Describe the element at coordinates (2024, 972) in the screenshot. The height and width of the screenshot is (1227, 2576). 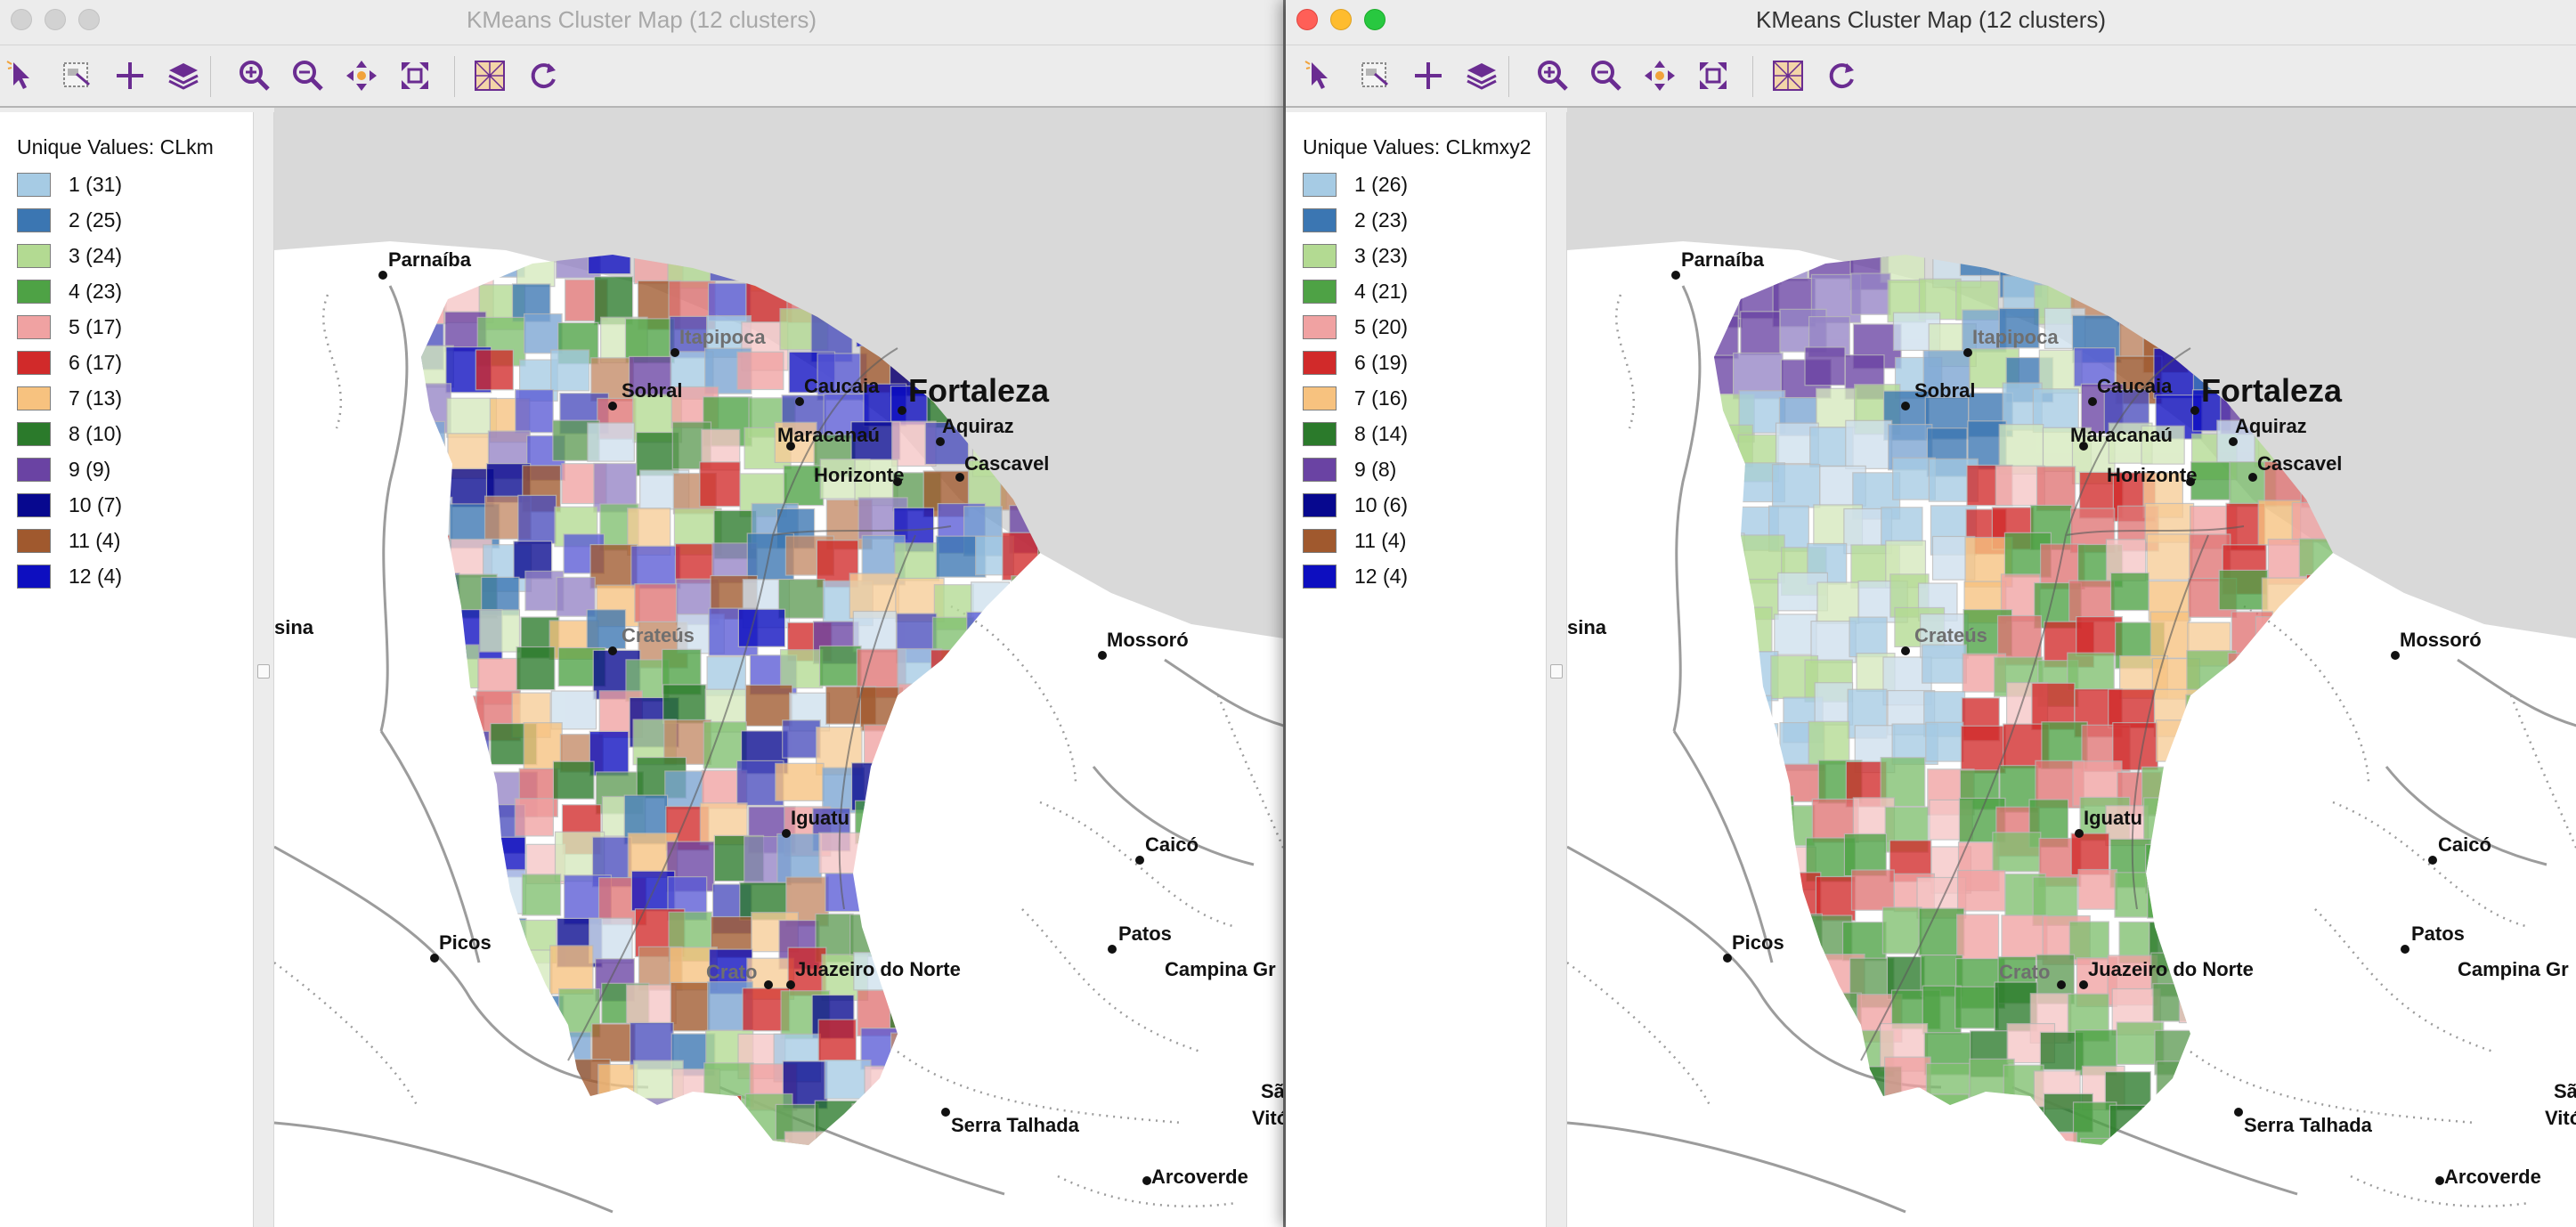
I see `city-label-crato: Crato` at that location.